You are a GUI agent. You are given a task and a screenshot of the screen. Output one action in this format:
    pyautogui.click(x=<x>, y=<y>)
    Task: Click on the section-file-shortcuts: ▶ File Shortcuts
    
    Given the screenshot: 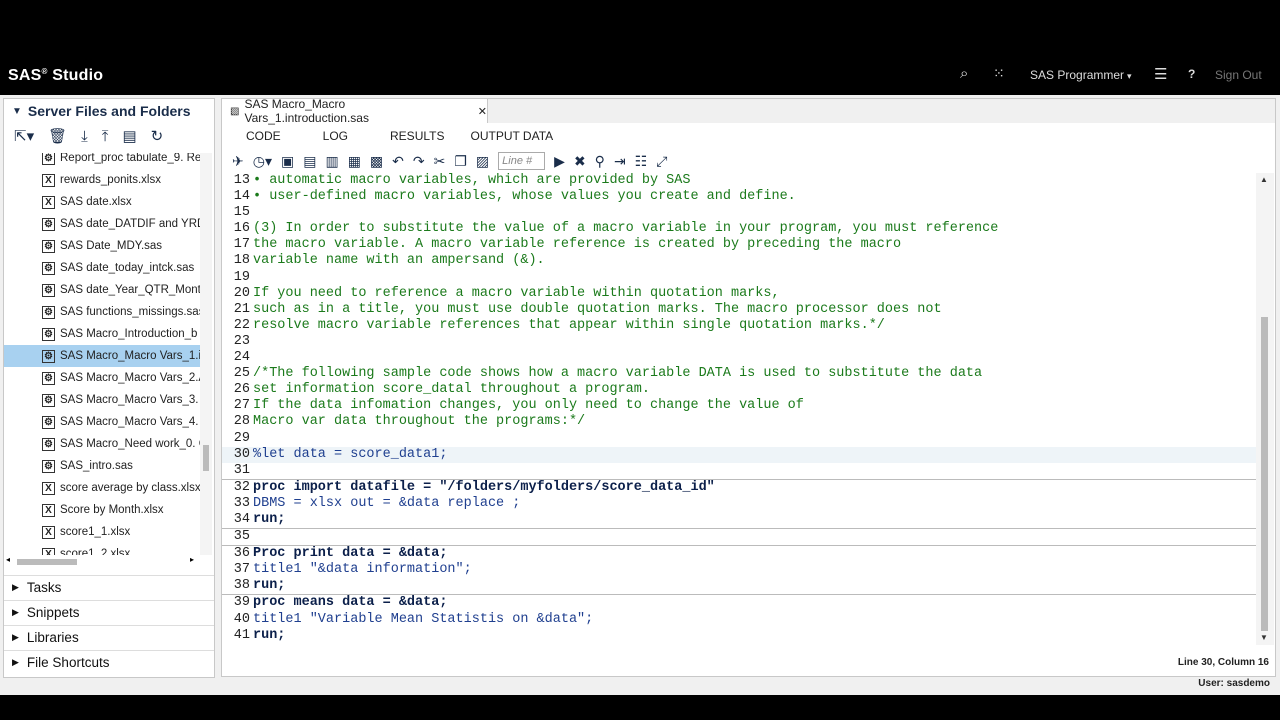 What is the action you would take?
    pyautogui.click(x=109, y=662)
    